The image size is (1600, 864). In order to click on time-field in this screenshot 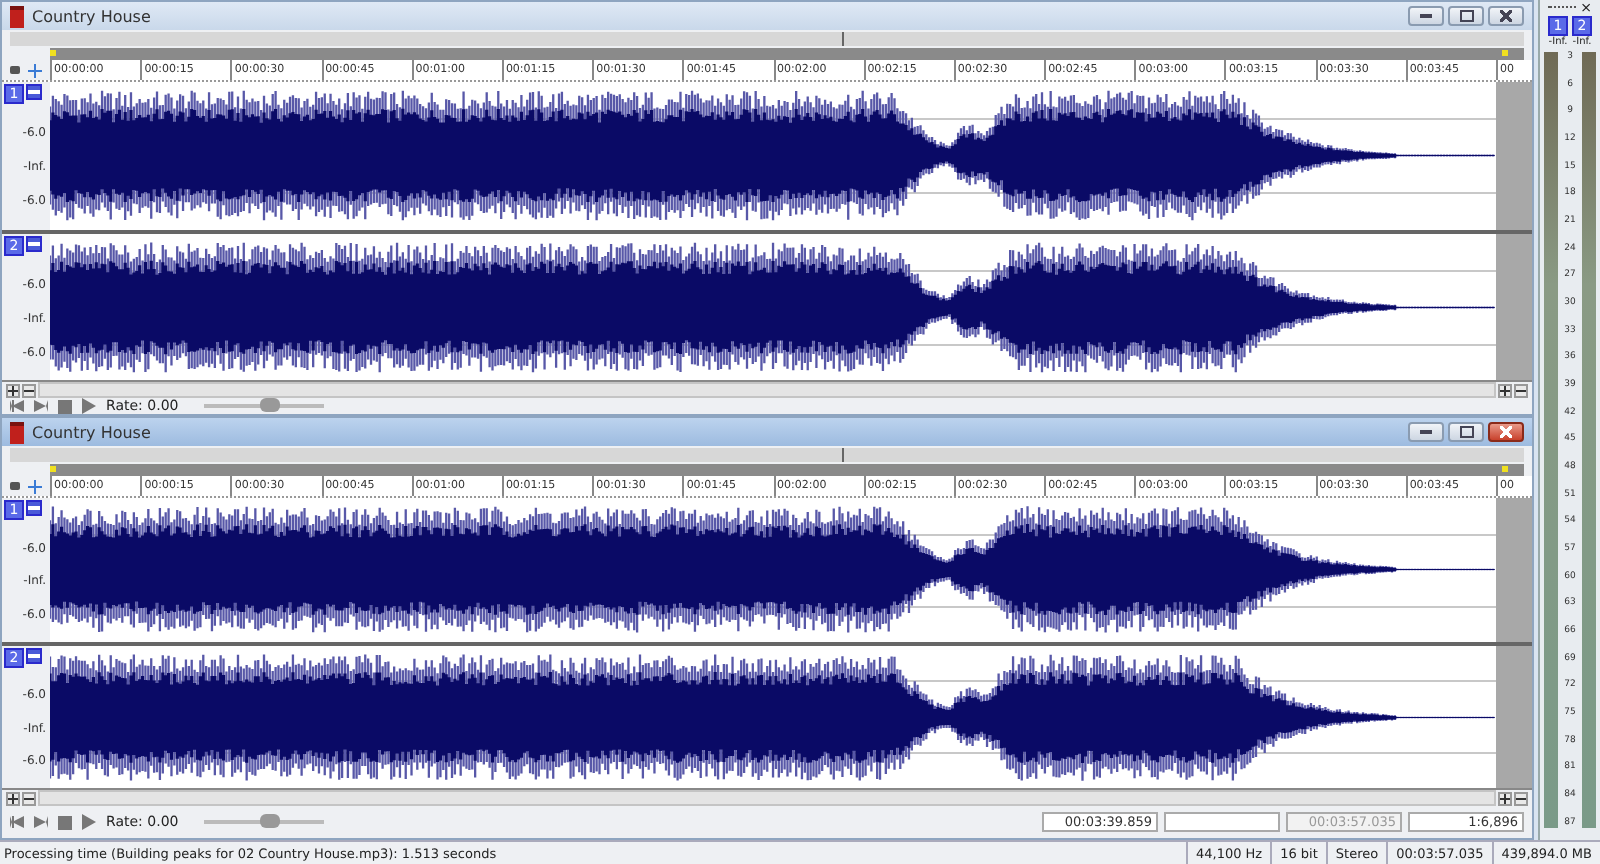, I will do `click(1222, 822)`.